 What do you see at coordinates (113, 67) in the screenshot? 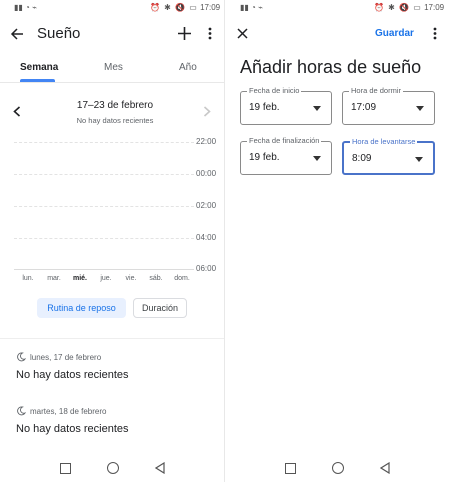
I see `tab-mes: Mes` at bounding box center [113, 67].